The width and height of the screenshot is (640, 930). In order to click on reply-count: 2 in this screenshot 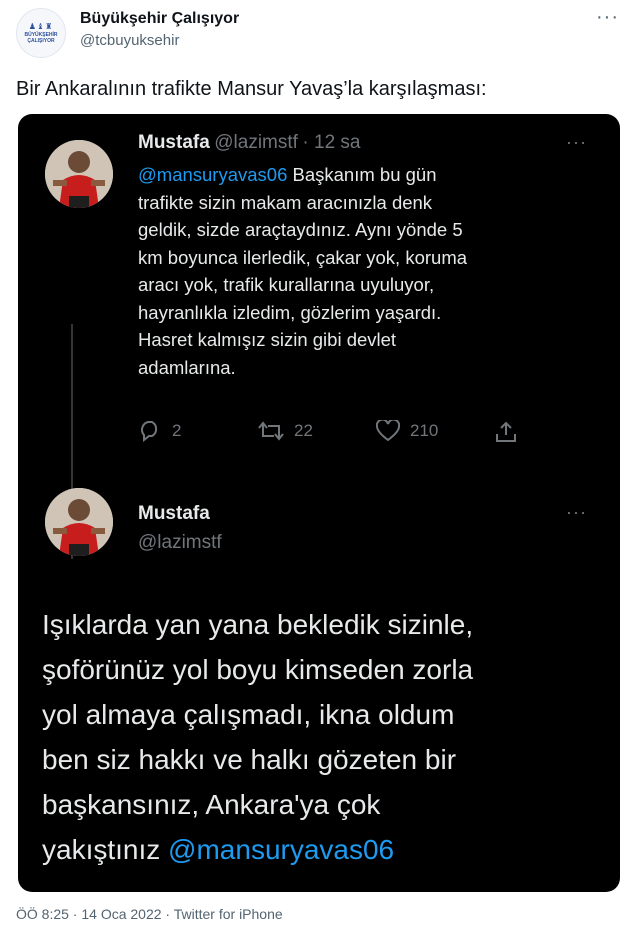, I will do `click(177, 430)`.